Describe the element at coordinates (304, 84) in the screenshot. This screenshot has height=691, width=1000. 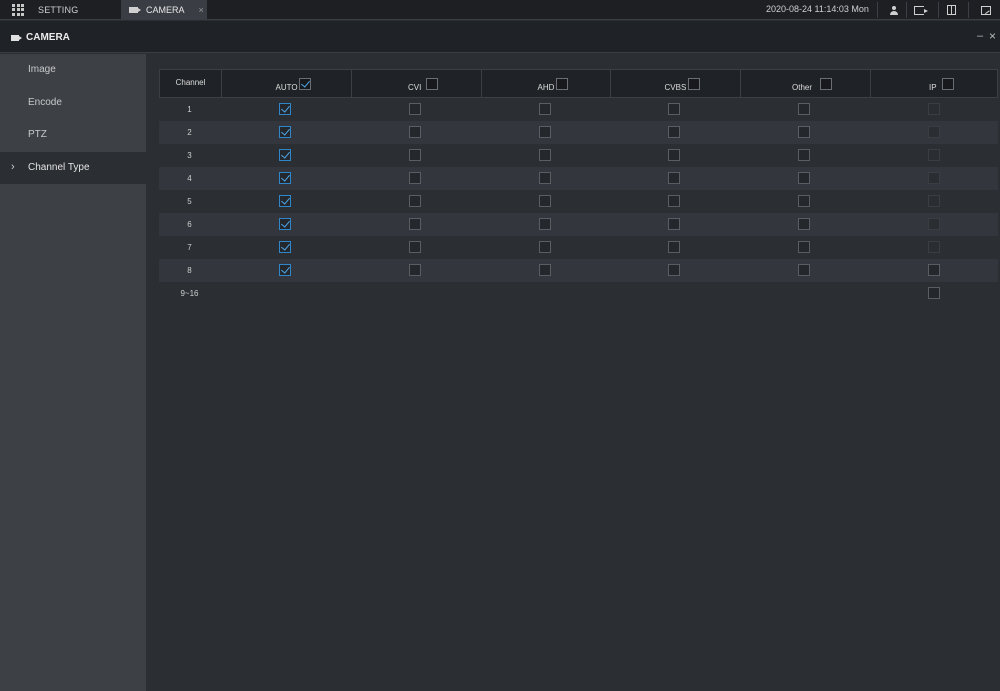
I see `header-checkbox-auto` at that location.